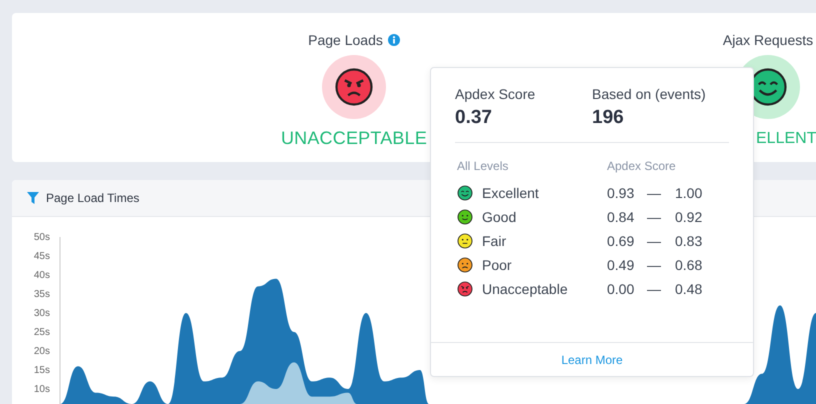 The height and width of the screenshot is (404, 816). Describe the element at coordinates (42, 256) in the screenshot. I see `y-tick-label: 45s` at that location.